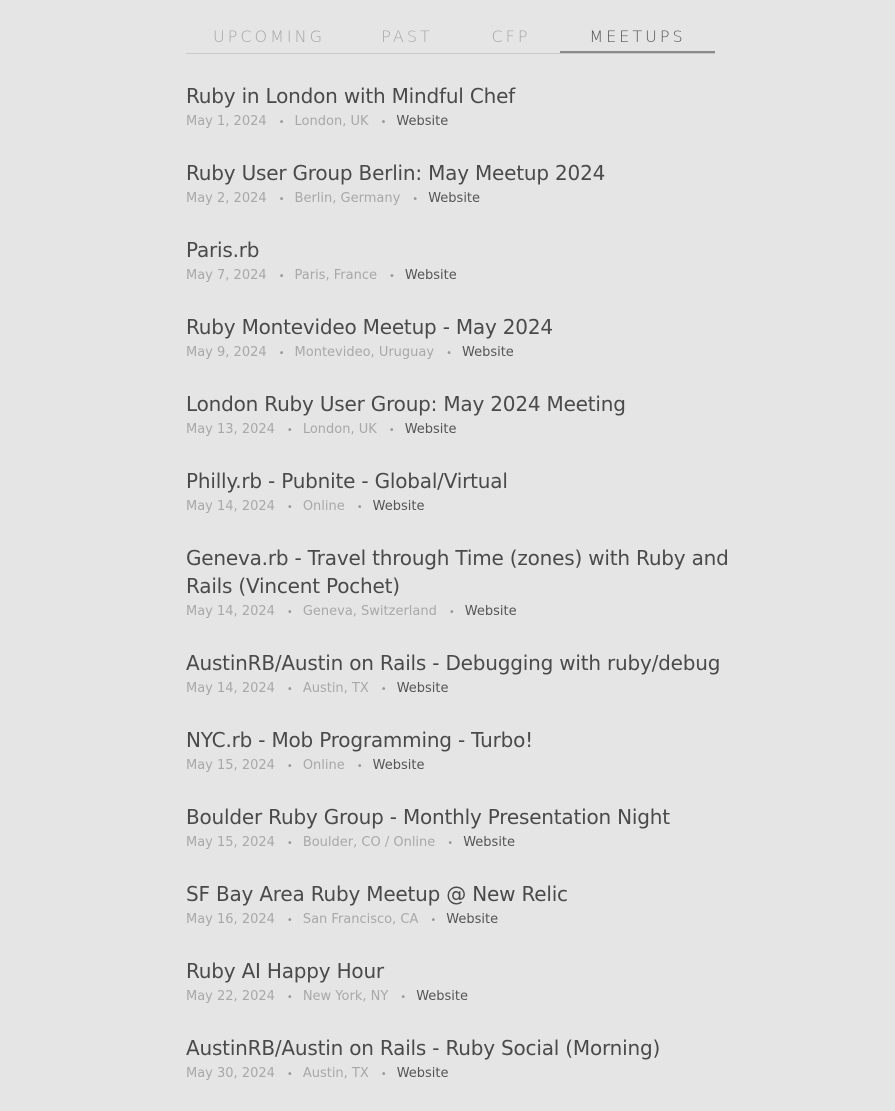  I want to click on meetup-date: May 2, 2024, so click(226, 198).